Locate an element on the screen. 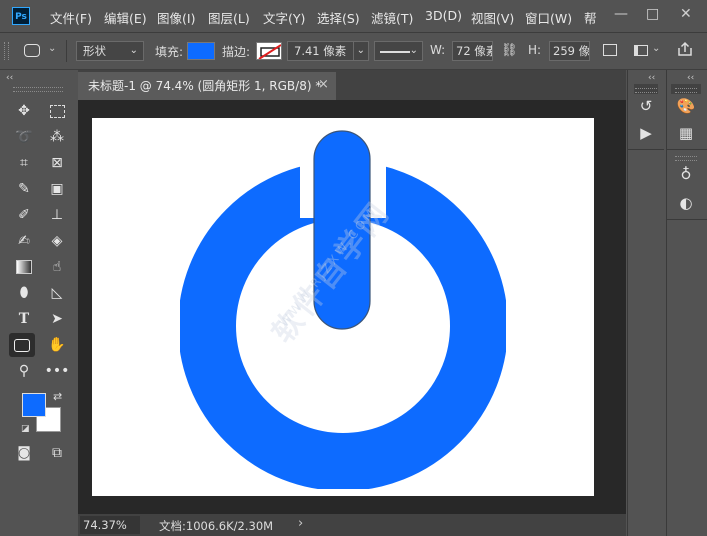 The height and width of the screenshot is (536, 707). menu-select: 选择(S) is located at coordinates (338, 17).